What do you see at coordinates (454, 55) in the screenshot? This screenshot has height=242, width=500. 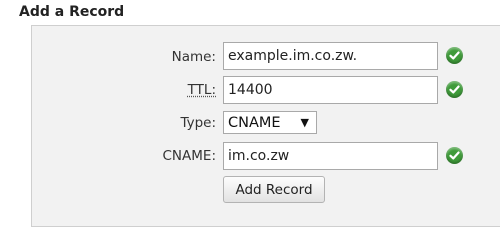 I see `name-valid-check-icon` at bounding box center [454, 55].